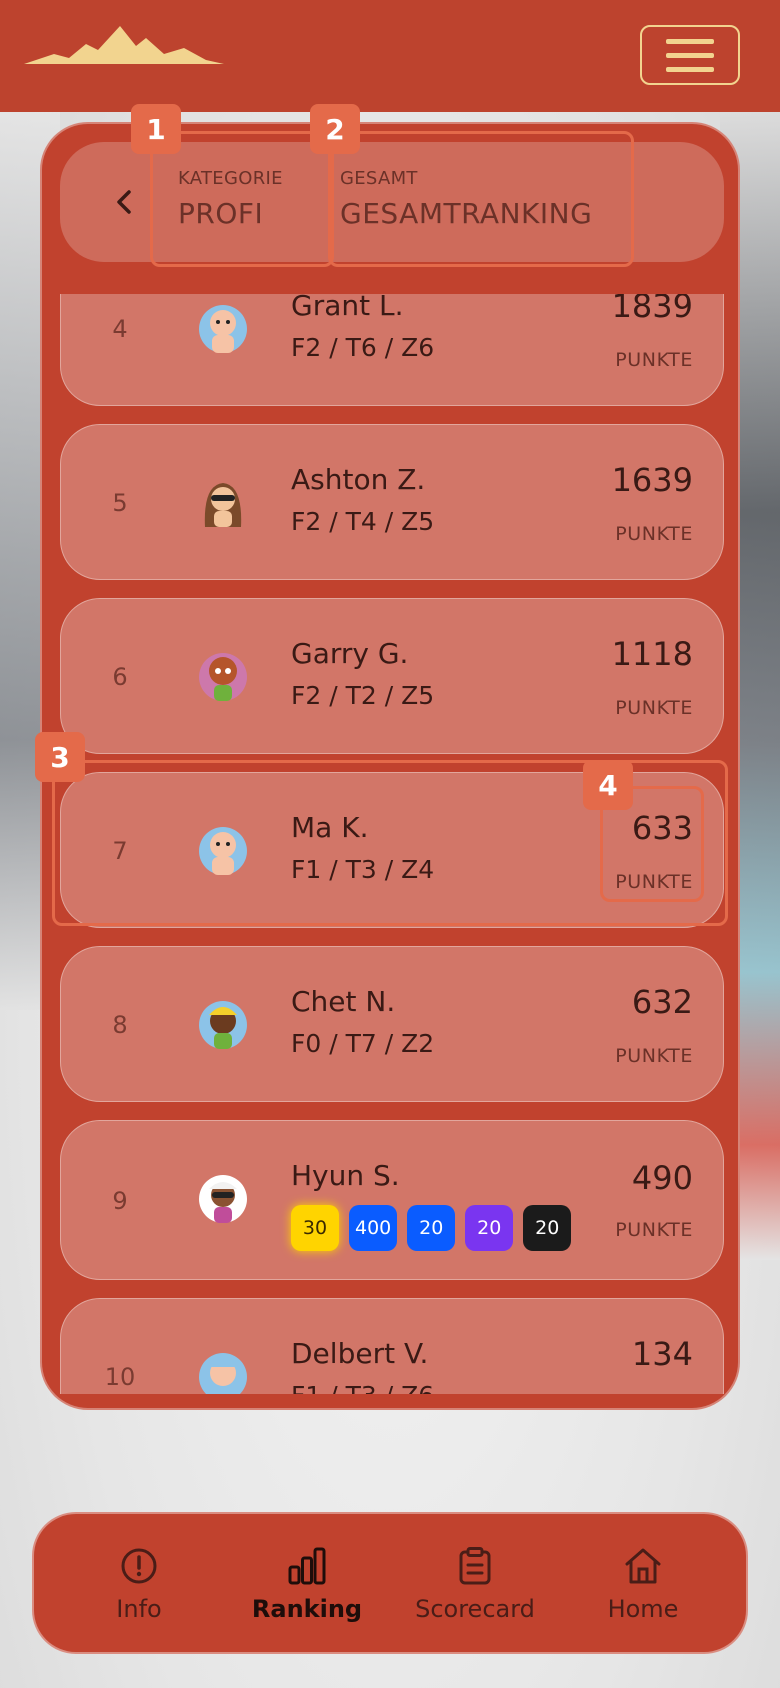 Image resolution: width=780 pixels, height=1688 pixels. I want to click on hamburger-icon, so click(690, 41).